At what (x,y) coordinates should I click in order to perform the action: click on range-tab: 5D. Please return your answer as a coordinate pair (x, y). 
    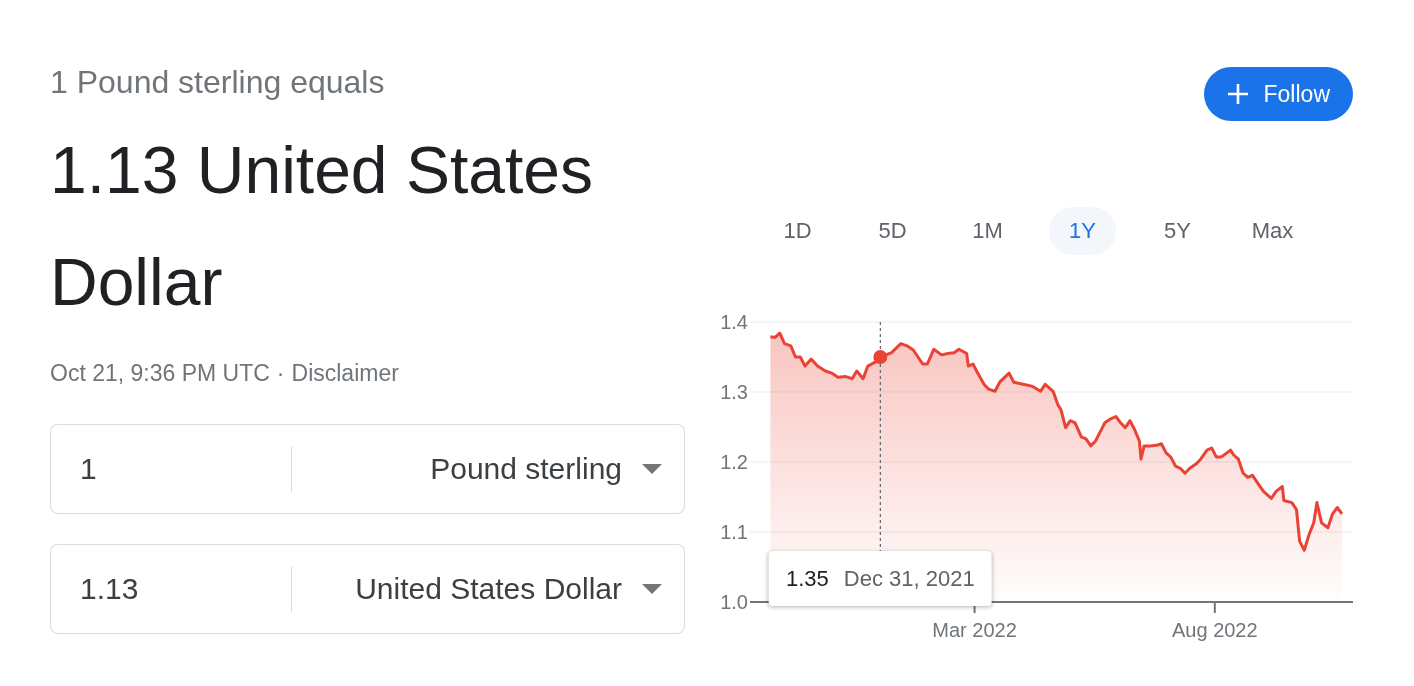
    Looking at the image, I should click on (892, 231).